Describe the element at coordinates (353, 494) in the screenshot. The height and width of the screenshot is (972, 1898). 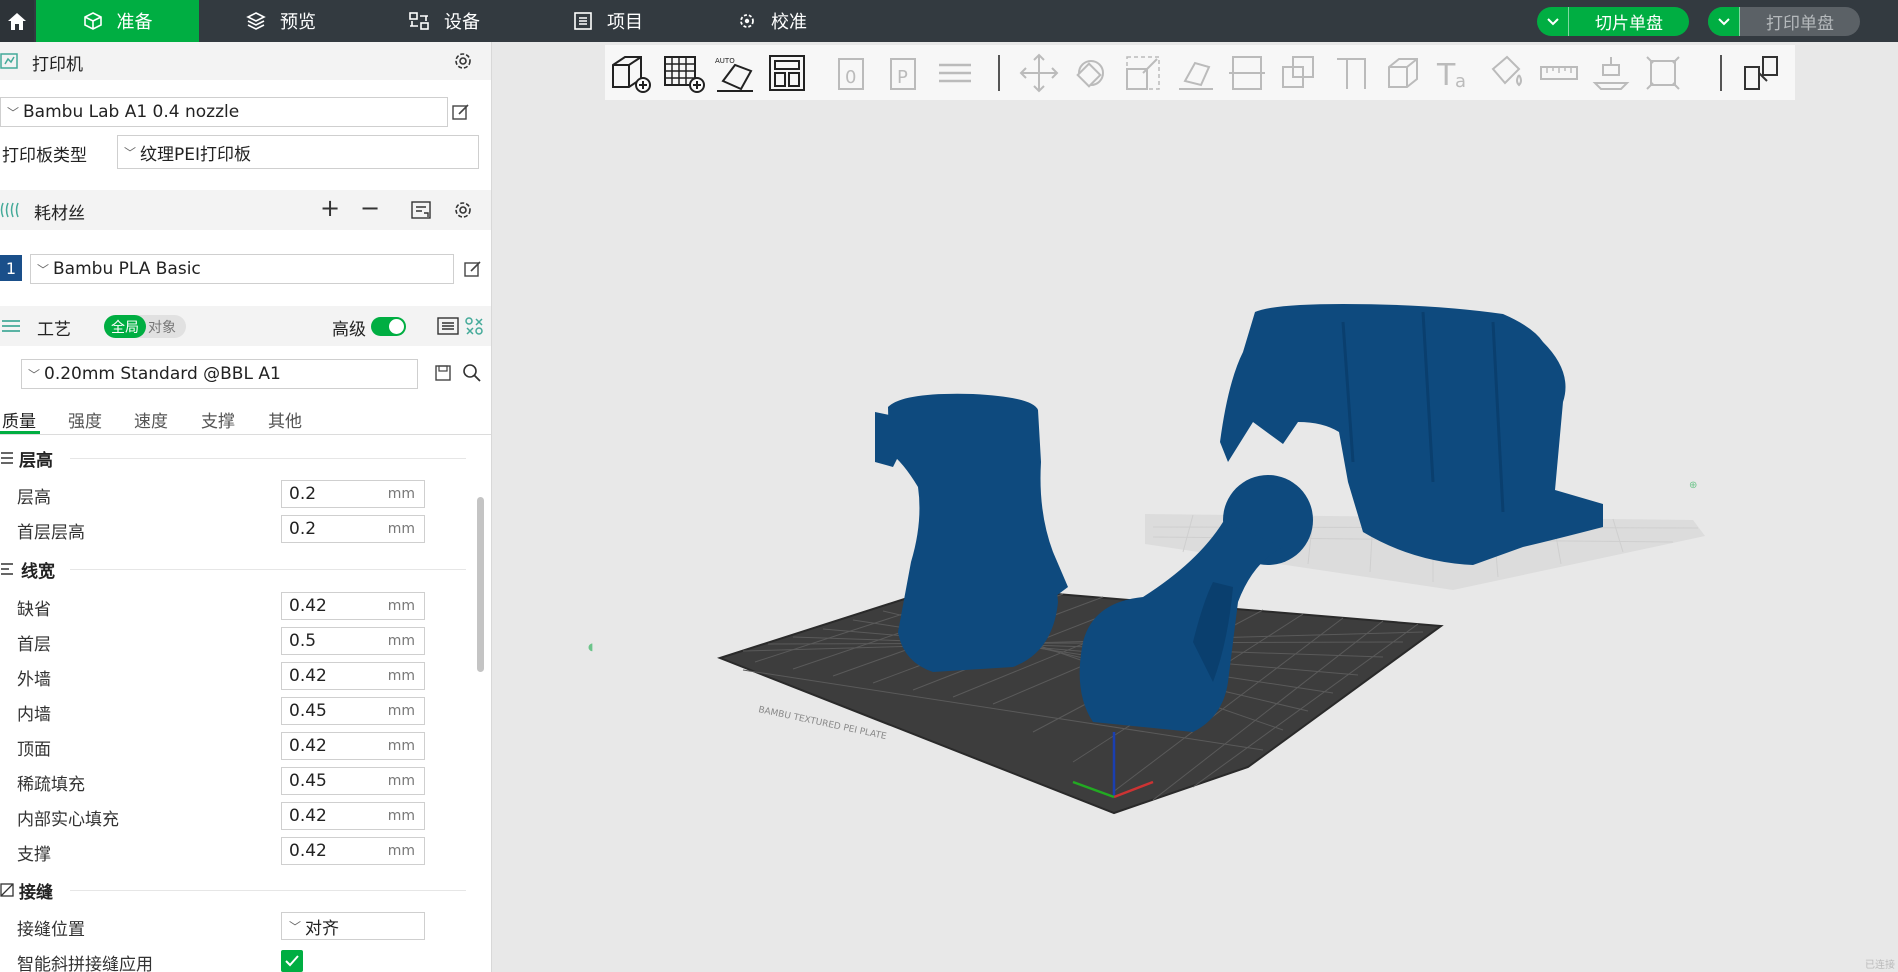
I see `layer-height-input: 0.2 mm` at that location.